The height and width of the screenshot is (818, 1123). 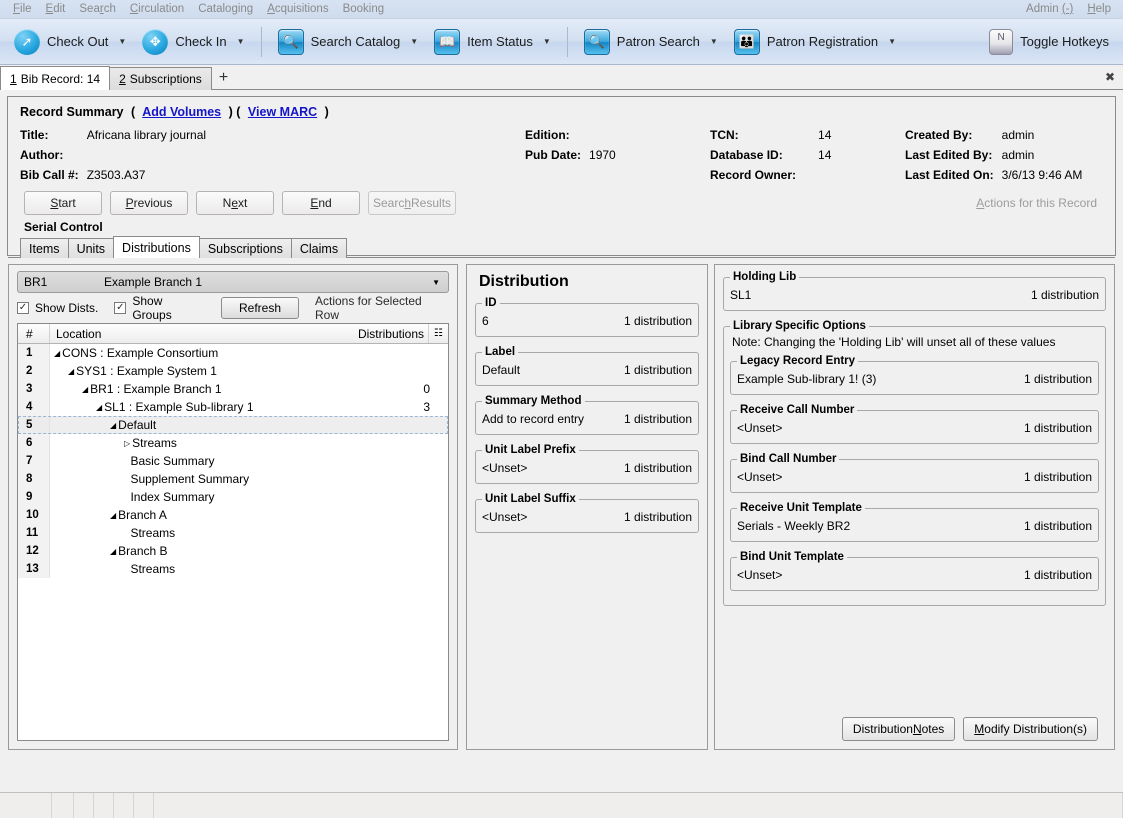 What do you see at coordinates (233, 282) in the screenshot?
I see `org-unit-select: BR1 Example Branch 1 ▼` at bounding box center [233, 282].